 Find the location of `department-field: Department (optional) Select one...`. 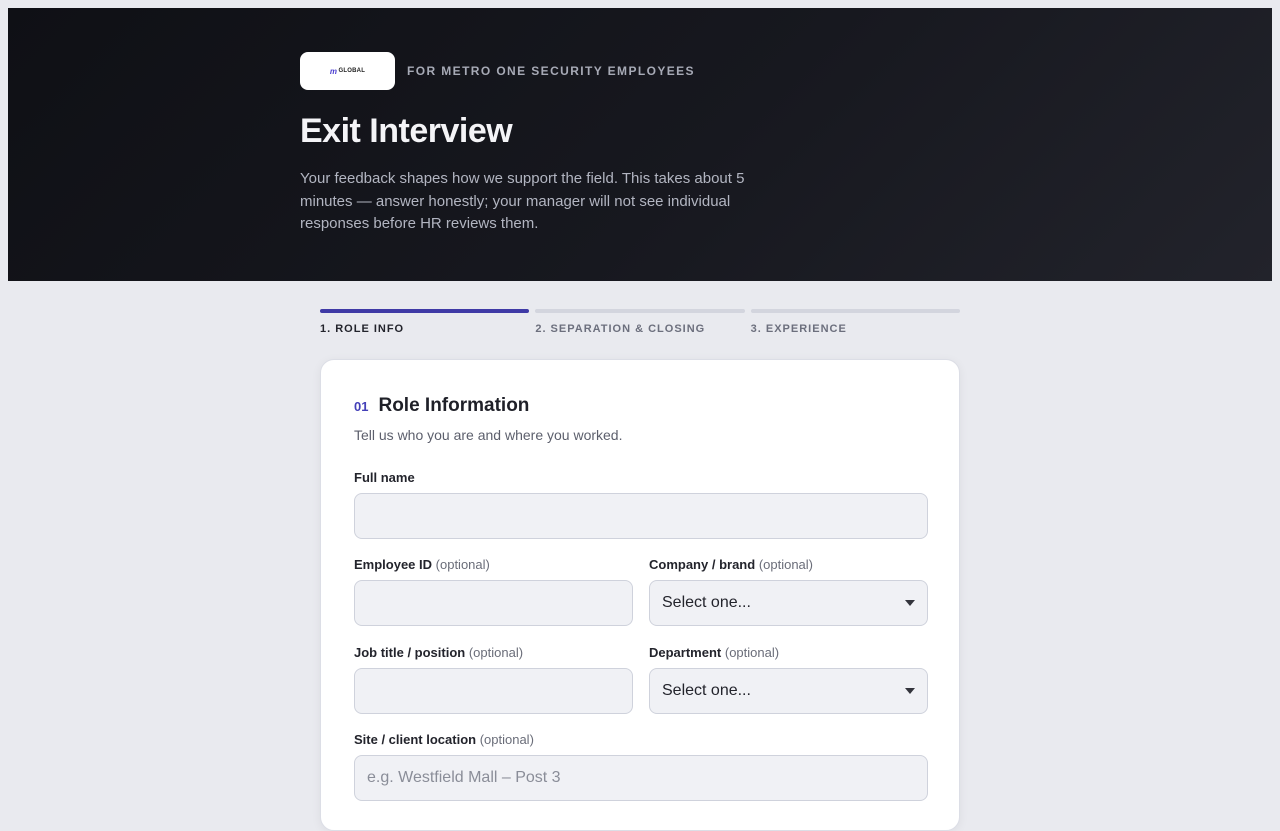

department-field: Department (optional) Select one... is located at coordinates (788, 679).